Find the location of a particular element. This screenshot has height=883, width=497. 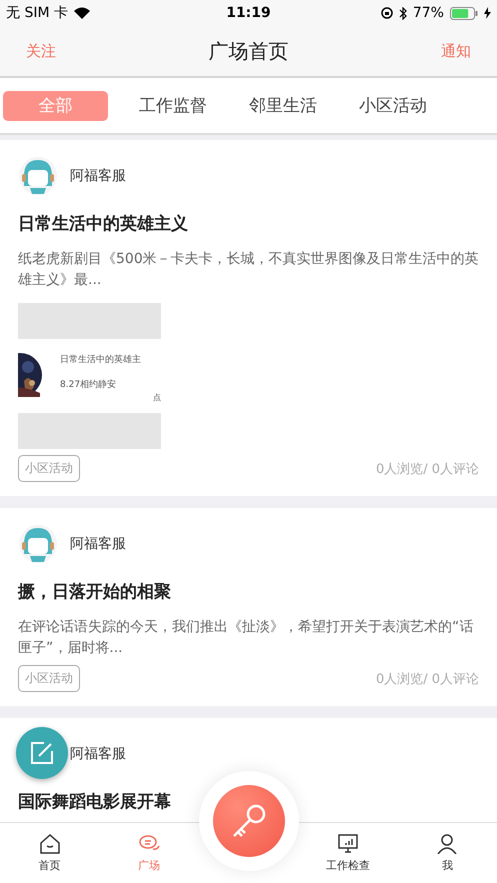

carrier-text: 无 SIM 卡 is located at coordinates (37, 13).